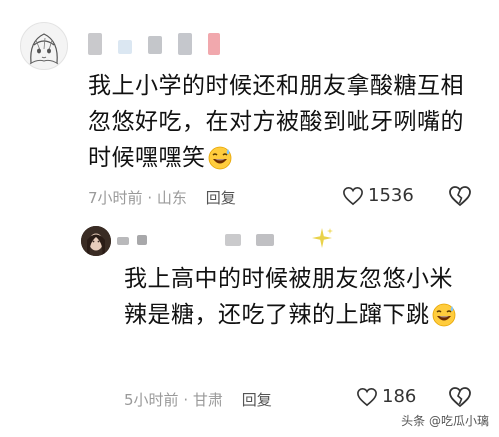  I want to click on comment-text: 我上高中的时候被朋友忽悠小米辣是糖，还吃了辣的上蹿下跳, so click(294, 297).